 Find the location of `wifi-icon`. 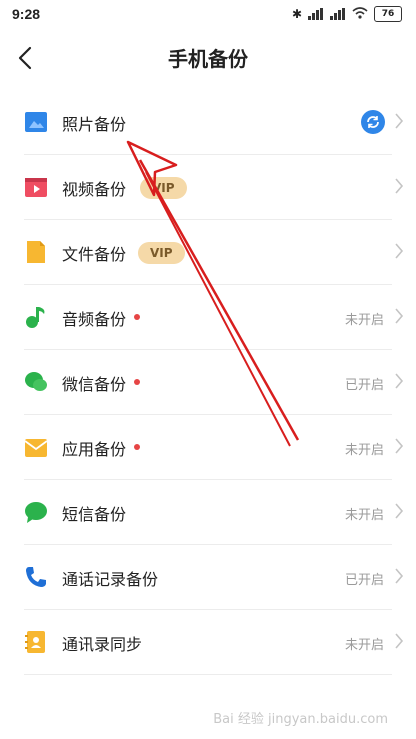

wifi-icon is located at coordinates (360, 14).